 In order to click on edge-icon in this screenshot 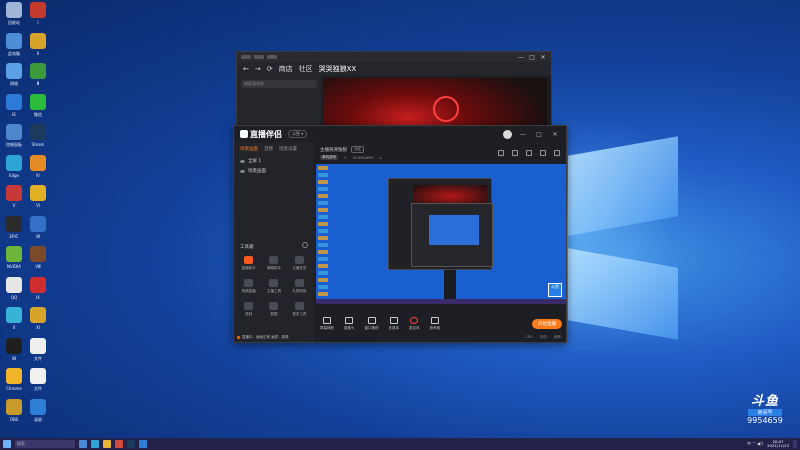, I will do `click(95, 444)`.